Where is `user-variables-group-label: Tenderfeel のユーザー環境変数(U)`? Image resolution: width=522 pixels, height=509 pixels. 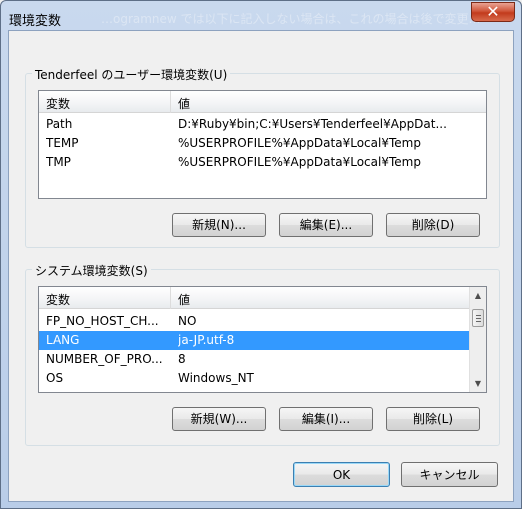
user-variables-group-label: Tenderfeel のユーザー環境変数(U) is located at coordinates (131, 74).